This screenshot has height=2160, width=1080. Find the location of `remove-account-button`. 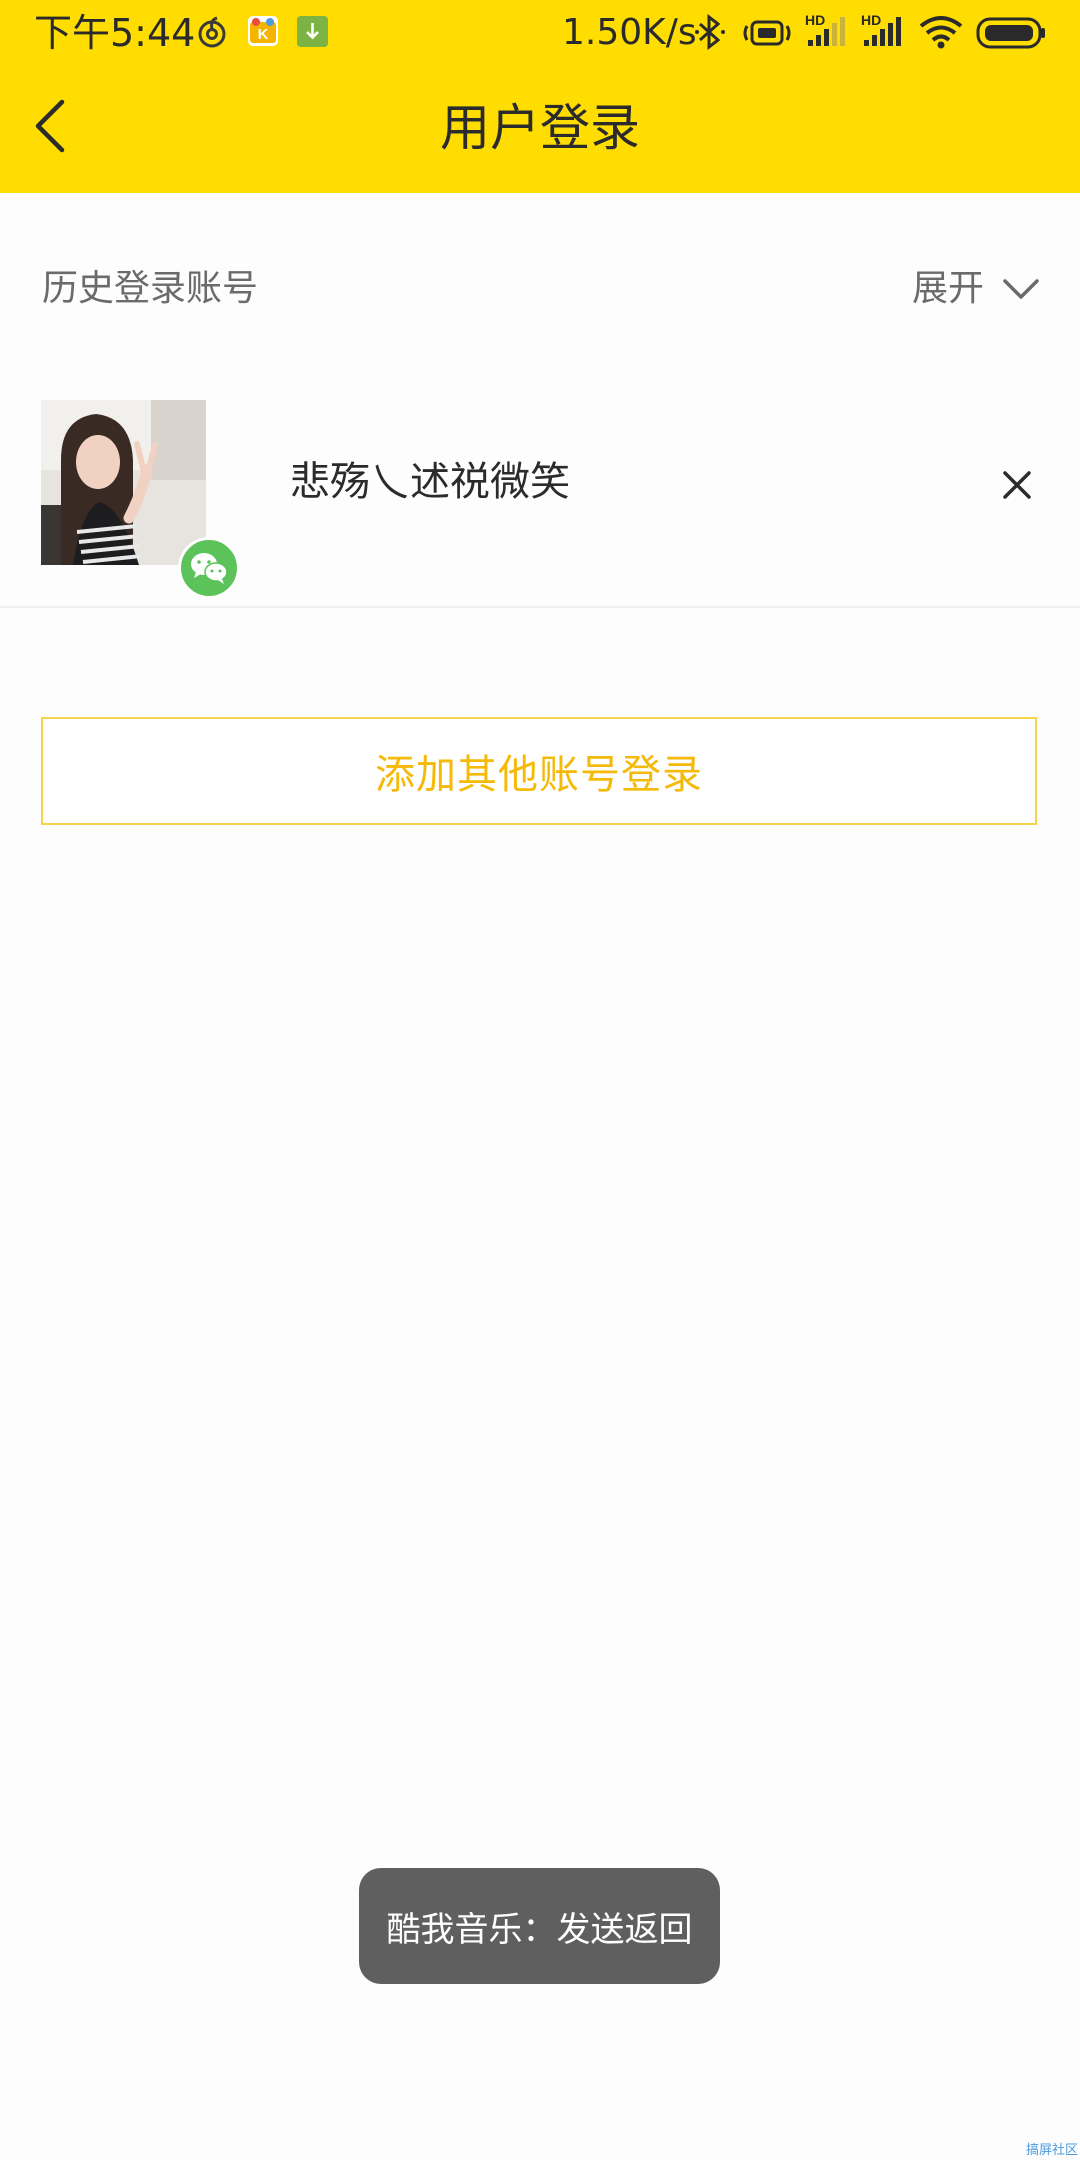

remove-account-button is located at coordinates (1017, 485).